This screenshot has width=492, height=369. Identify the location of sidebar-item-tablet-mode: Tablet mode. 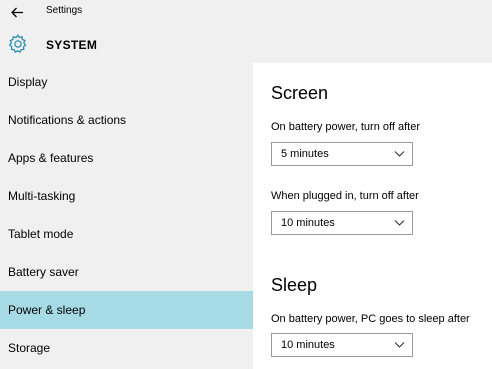
(126, 234).